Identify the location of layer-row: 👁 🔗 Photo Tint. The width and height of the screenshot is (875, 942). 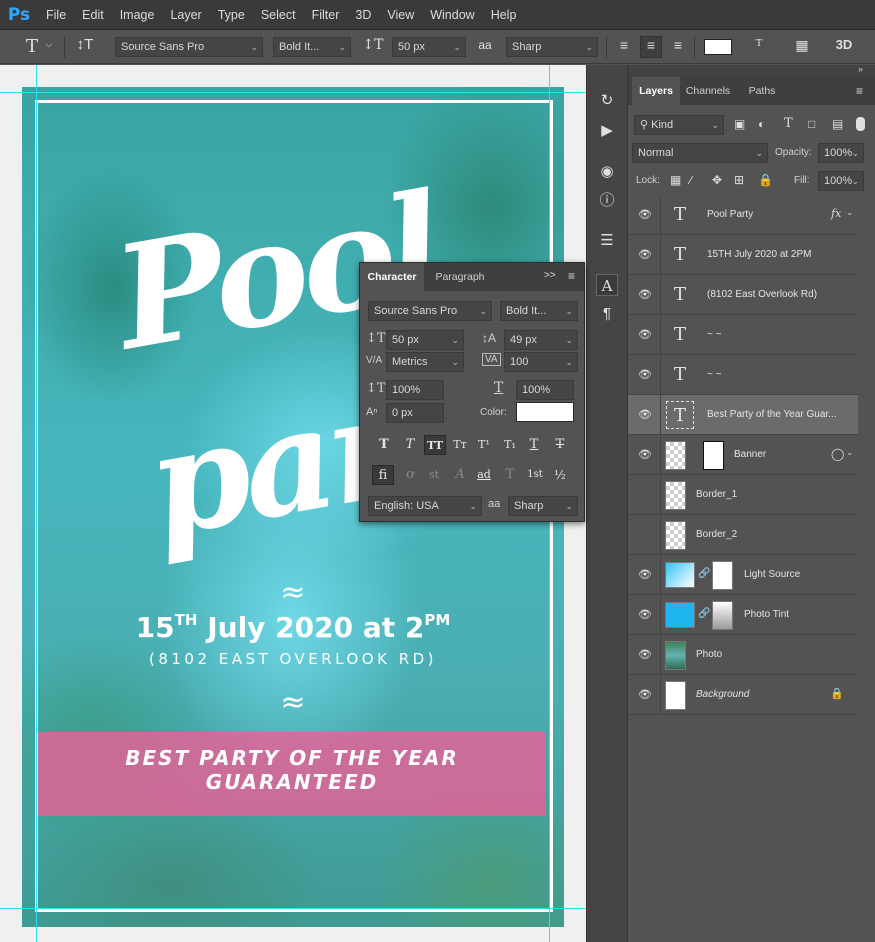
(743, 615).